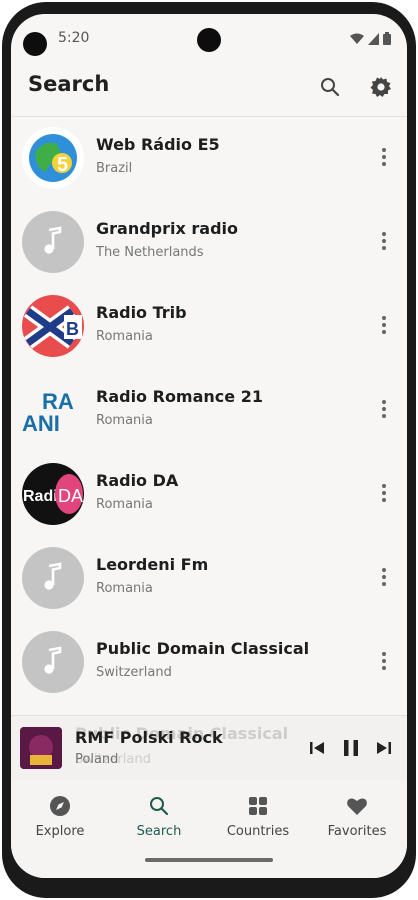 The image size is (418, 900). What do you see at coordinates (152, 564) in the screenshot?
I see `station-name: Leordeni Fm` at bounding box center [152, 564].